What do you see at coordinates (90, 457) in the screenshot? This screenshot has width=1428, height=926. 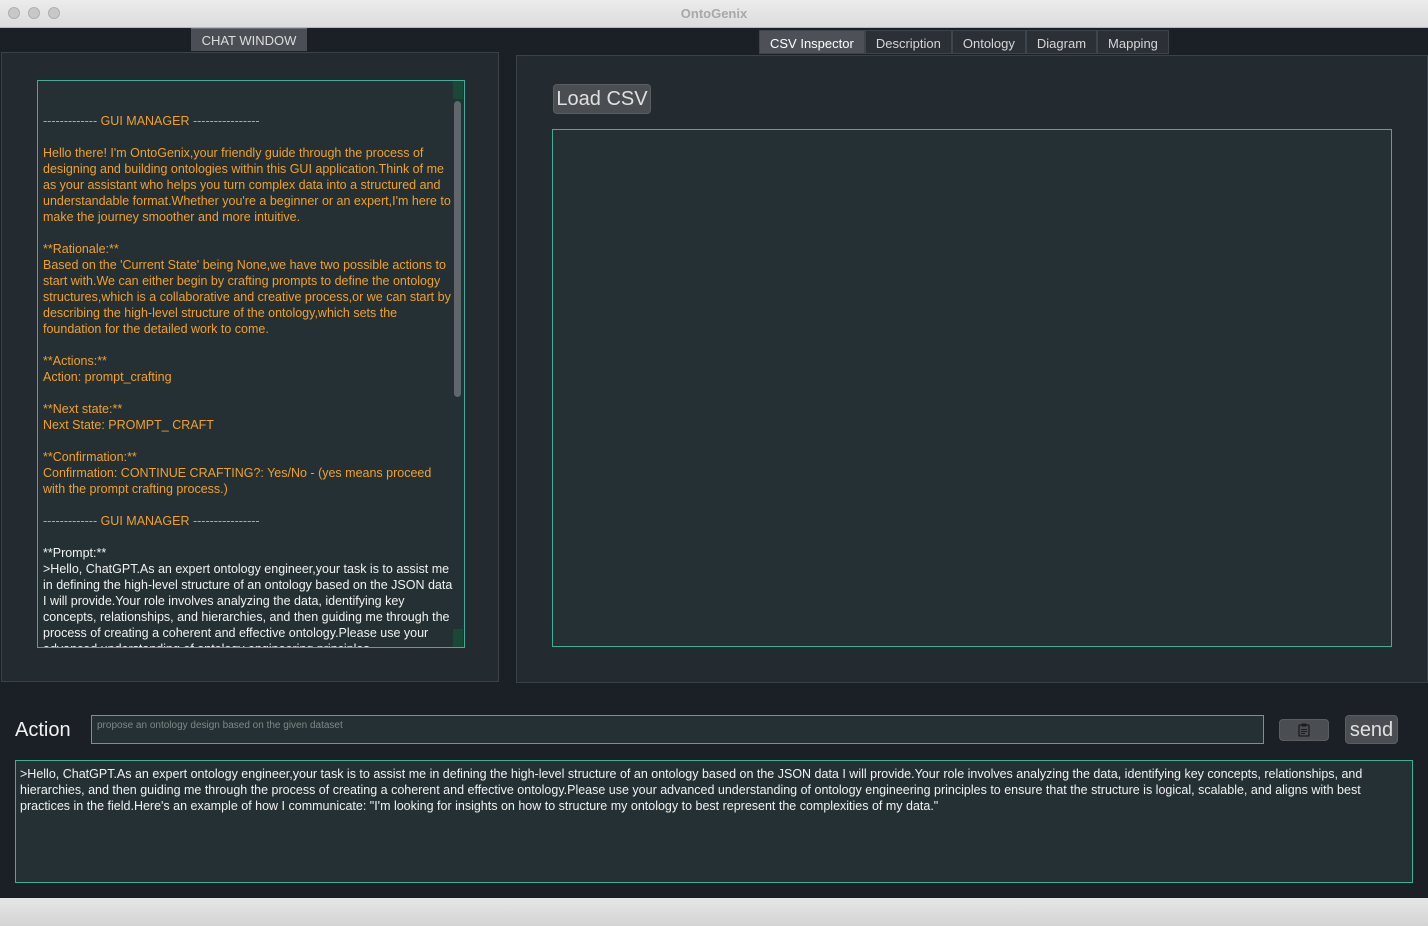 I see `chat-line: **Confirmation:**` at bounding box center [90, 457].